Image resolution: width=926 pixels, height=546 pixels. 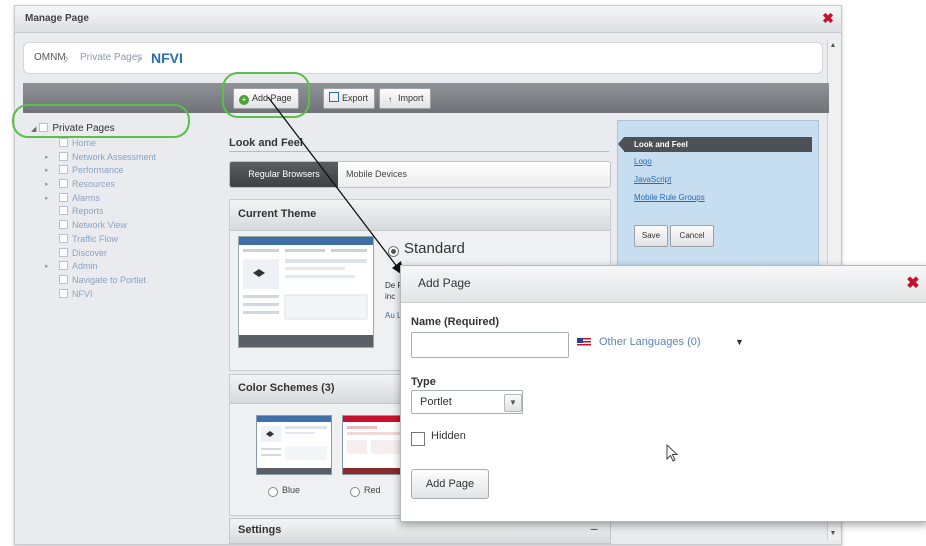 What do you see at coordinates (580, 340) in the screenshot?
I see `flag-canton` at bounding box center [580, 340].